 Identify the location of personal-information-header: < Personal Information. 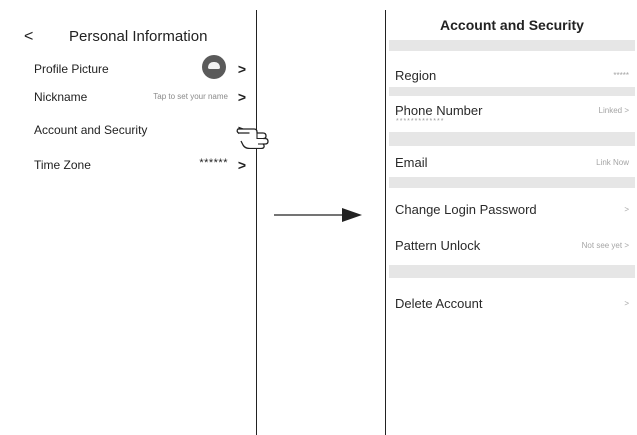
(134, 38).